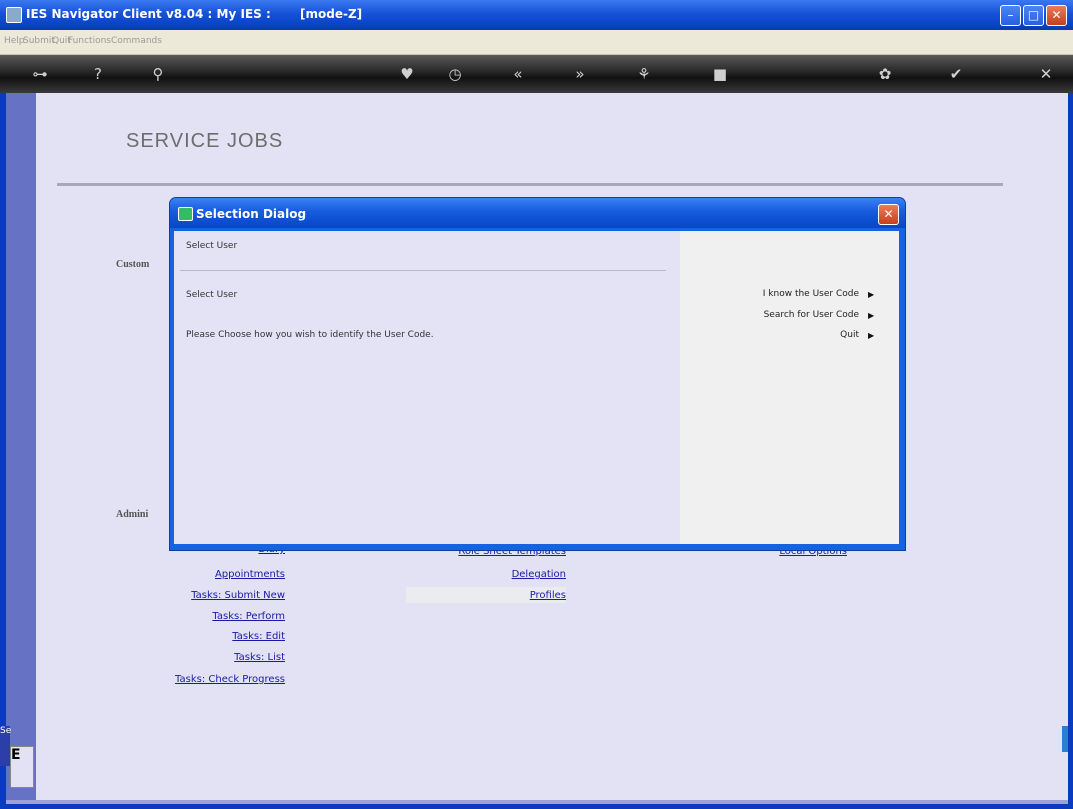 Image resolution: width=1073 pixels, height=809 pixels. I want to click on window-controls: – □ ✕, so click(1033, 15).